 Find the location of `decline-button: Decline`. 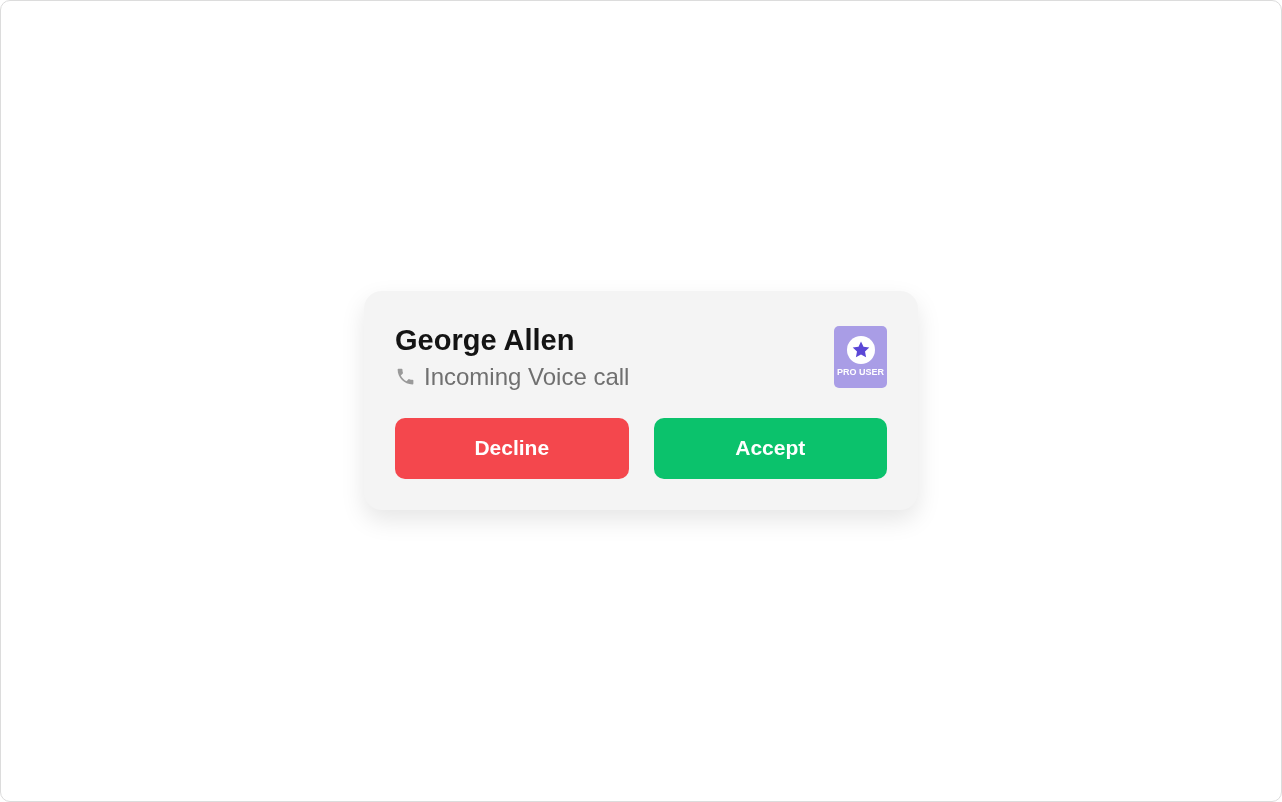

decline-button: Decline is located at coordinates (512, 448).